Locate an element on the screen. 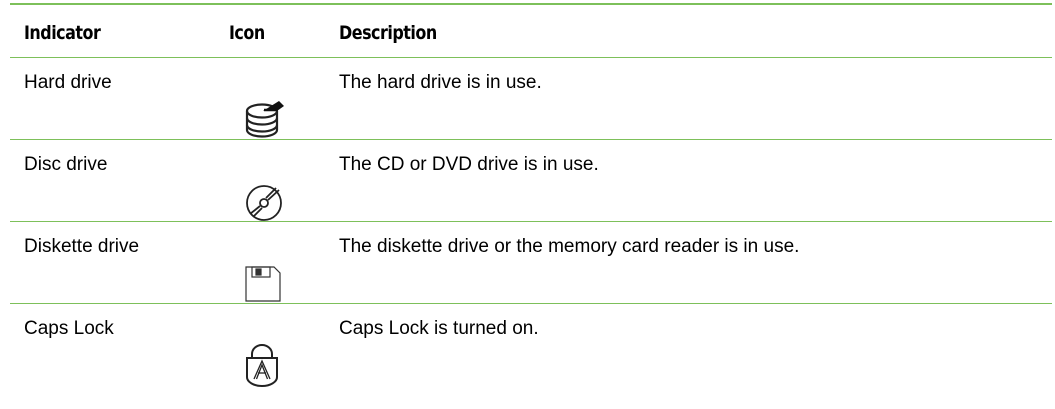 This screenshot has width=1055, height=409. description-text: The hard drive is in use. is located at coordinates (440, 82).